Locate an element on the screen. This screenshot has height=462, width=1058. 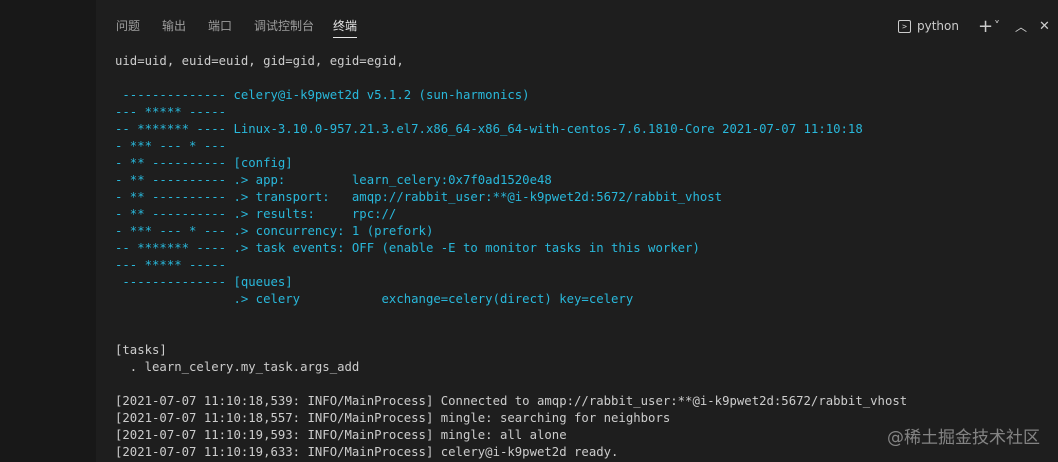
terminal-line: [tasks] is located at coordinates (141, 350).